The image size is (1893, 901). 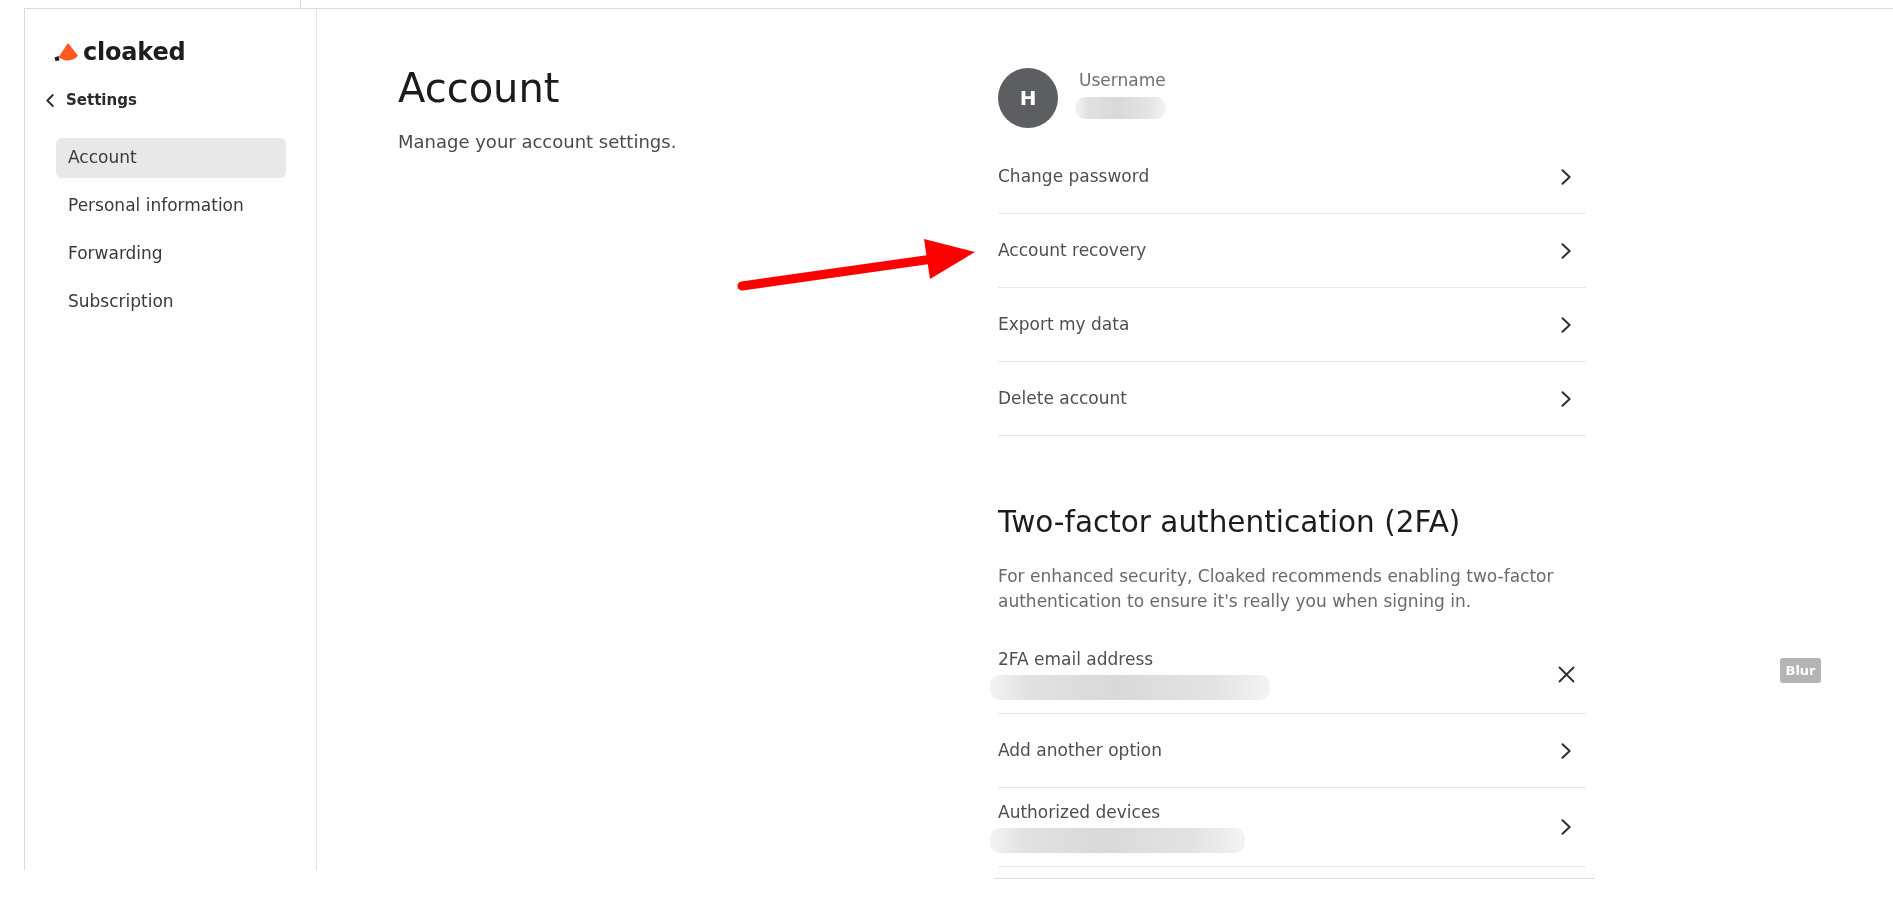 What do you see at coordinates (1276, 589) in the screenshot?
I see `section-description: For enhanced security, Cloaked recommends enabling two-factor authentication to ensure it's really you when signing in.` at bounding box center [1276, 589].